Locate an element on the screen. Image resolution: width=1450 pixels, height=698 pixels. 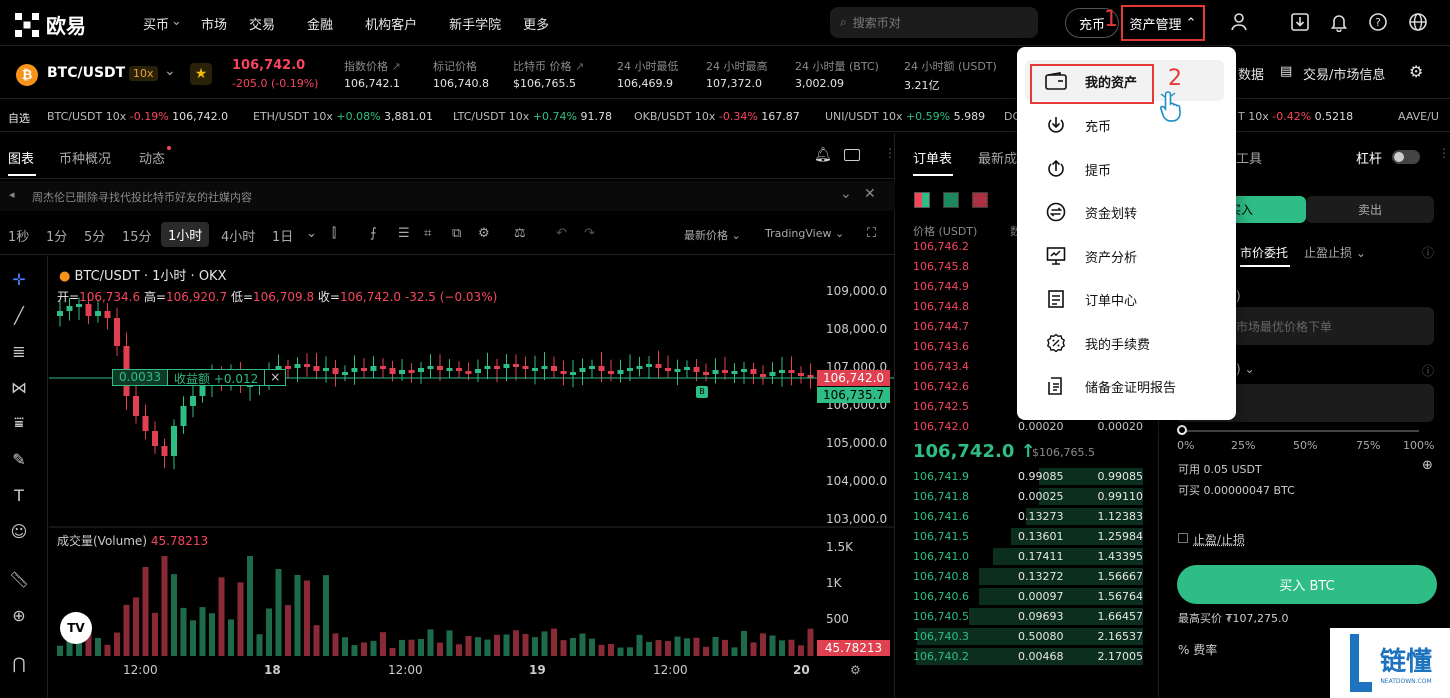
trendline-icon: ╱ is located at coordinates (19, 315).